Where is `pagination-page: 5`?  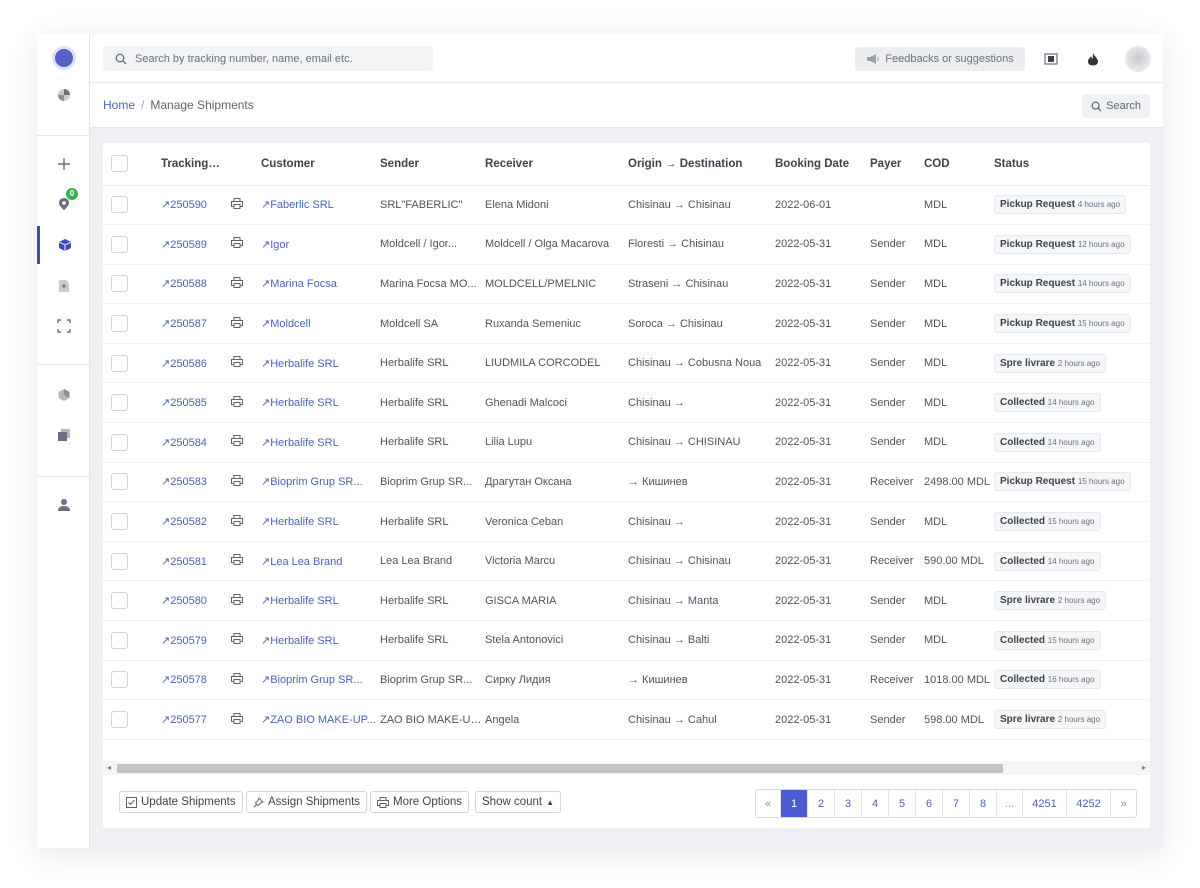 pagination-page: 5 is located at coordinates (902, 803).